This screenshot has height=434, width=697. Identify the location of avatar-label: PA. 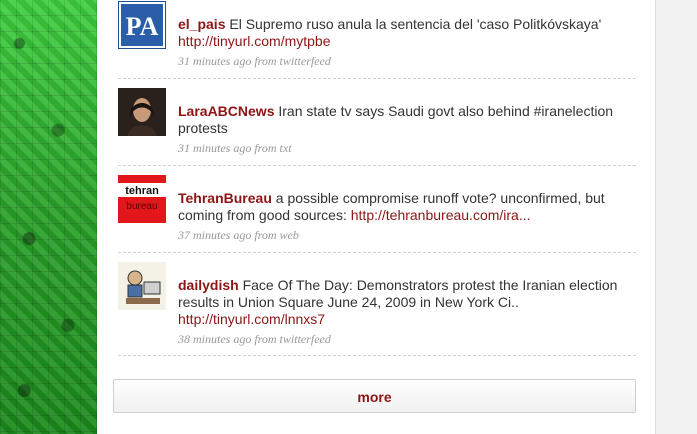
(142, 26).